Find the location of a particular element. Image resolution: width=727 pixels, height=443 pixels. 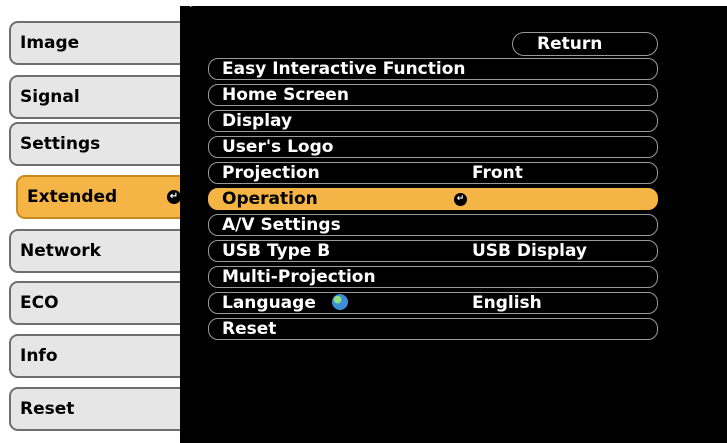

return-button: Return is located at coordinates (585, 44).